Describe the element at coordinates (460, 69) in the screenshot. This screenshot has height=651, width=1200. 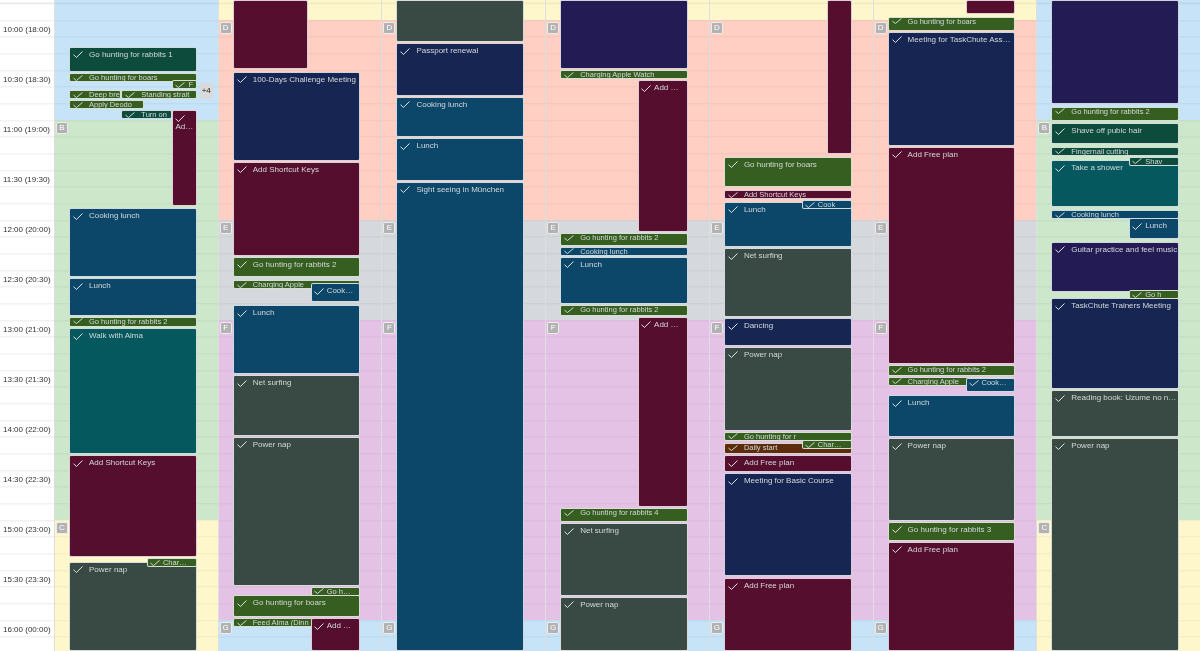
I see `task-block: Passport renewal` at that location.